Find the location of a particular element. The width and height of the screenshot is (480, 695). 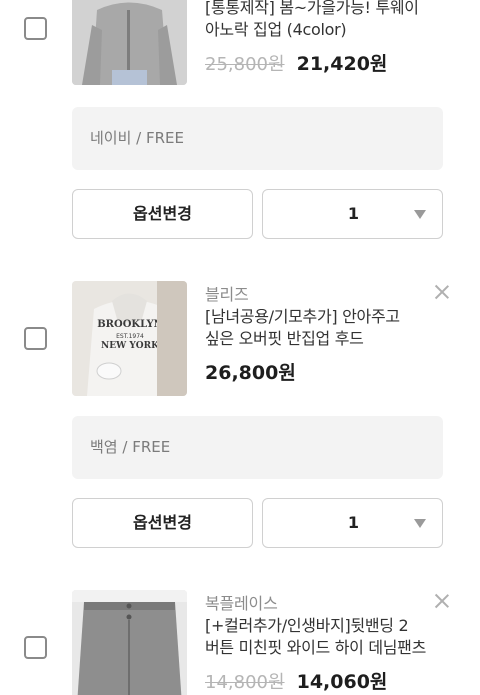

product-title: [남녀공용/기모추가] 안아주고 싶은 오버핏 반집업 후드 is located at coordinates (325, 328).